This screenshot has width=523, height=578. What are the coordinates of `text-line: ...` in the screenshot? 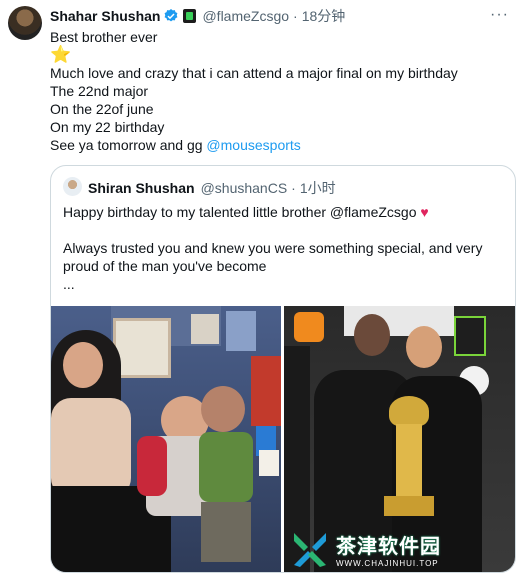 It's located at (69, 284).